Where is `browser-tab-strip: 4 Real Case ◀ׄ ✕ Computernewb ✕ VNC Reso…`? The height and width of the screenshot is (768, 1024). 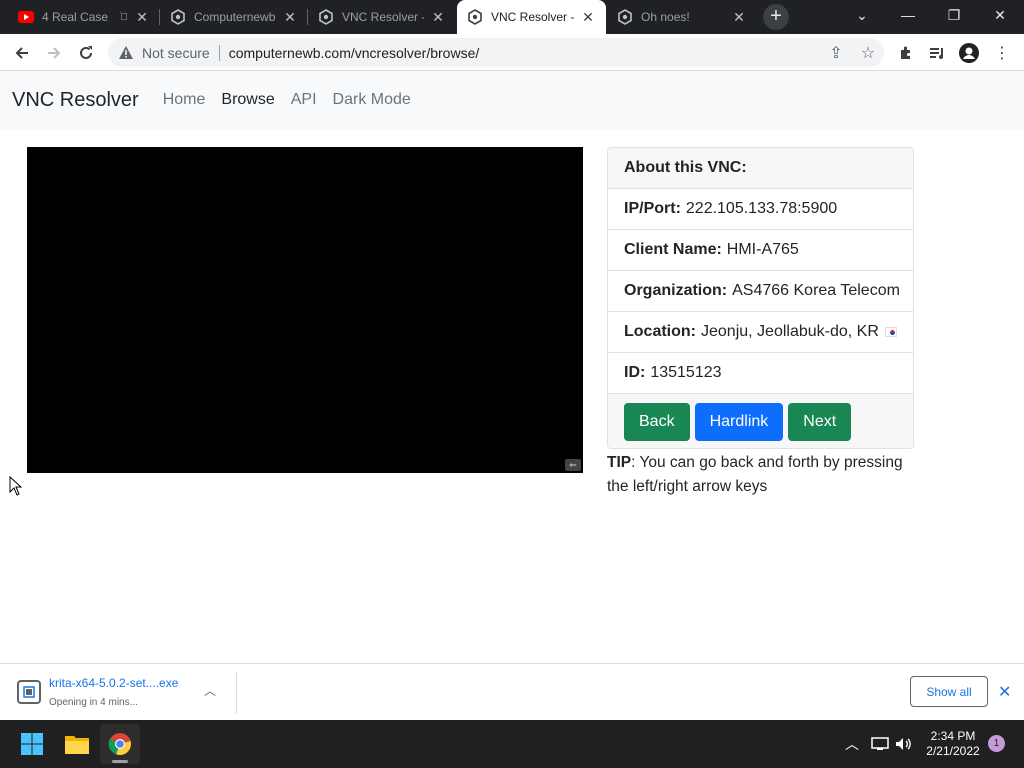
browser-tab-strip: 4 Real Case ◀ׄ ✕ Computernewb ✕ VNC Reso… is located at coordinates (512, 17).